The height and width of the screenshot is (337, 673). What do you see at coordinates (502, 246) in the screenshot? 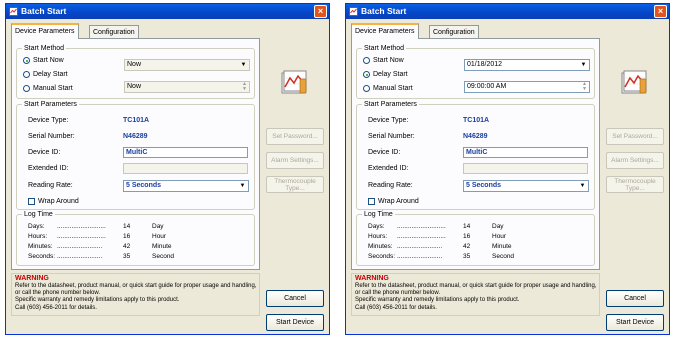
I see `log-time-unit: Minute` at bounding box center [502, 246].